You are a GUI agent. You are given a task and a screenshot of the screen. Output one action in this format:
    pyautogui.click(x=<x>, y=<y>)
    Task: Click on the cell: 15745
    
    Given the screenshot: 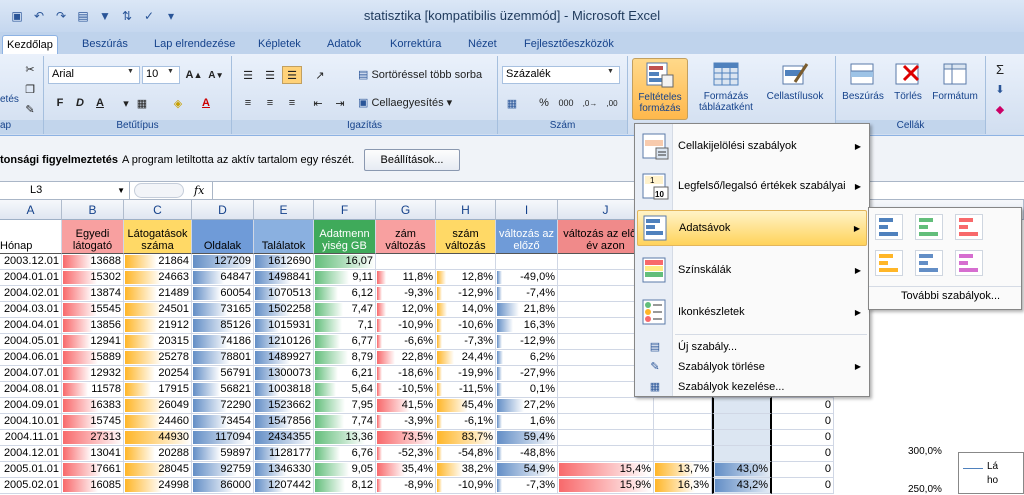 What is the action you would take?
    pyautogui.click(x=93, y=422)
    